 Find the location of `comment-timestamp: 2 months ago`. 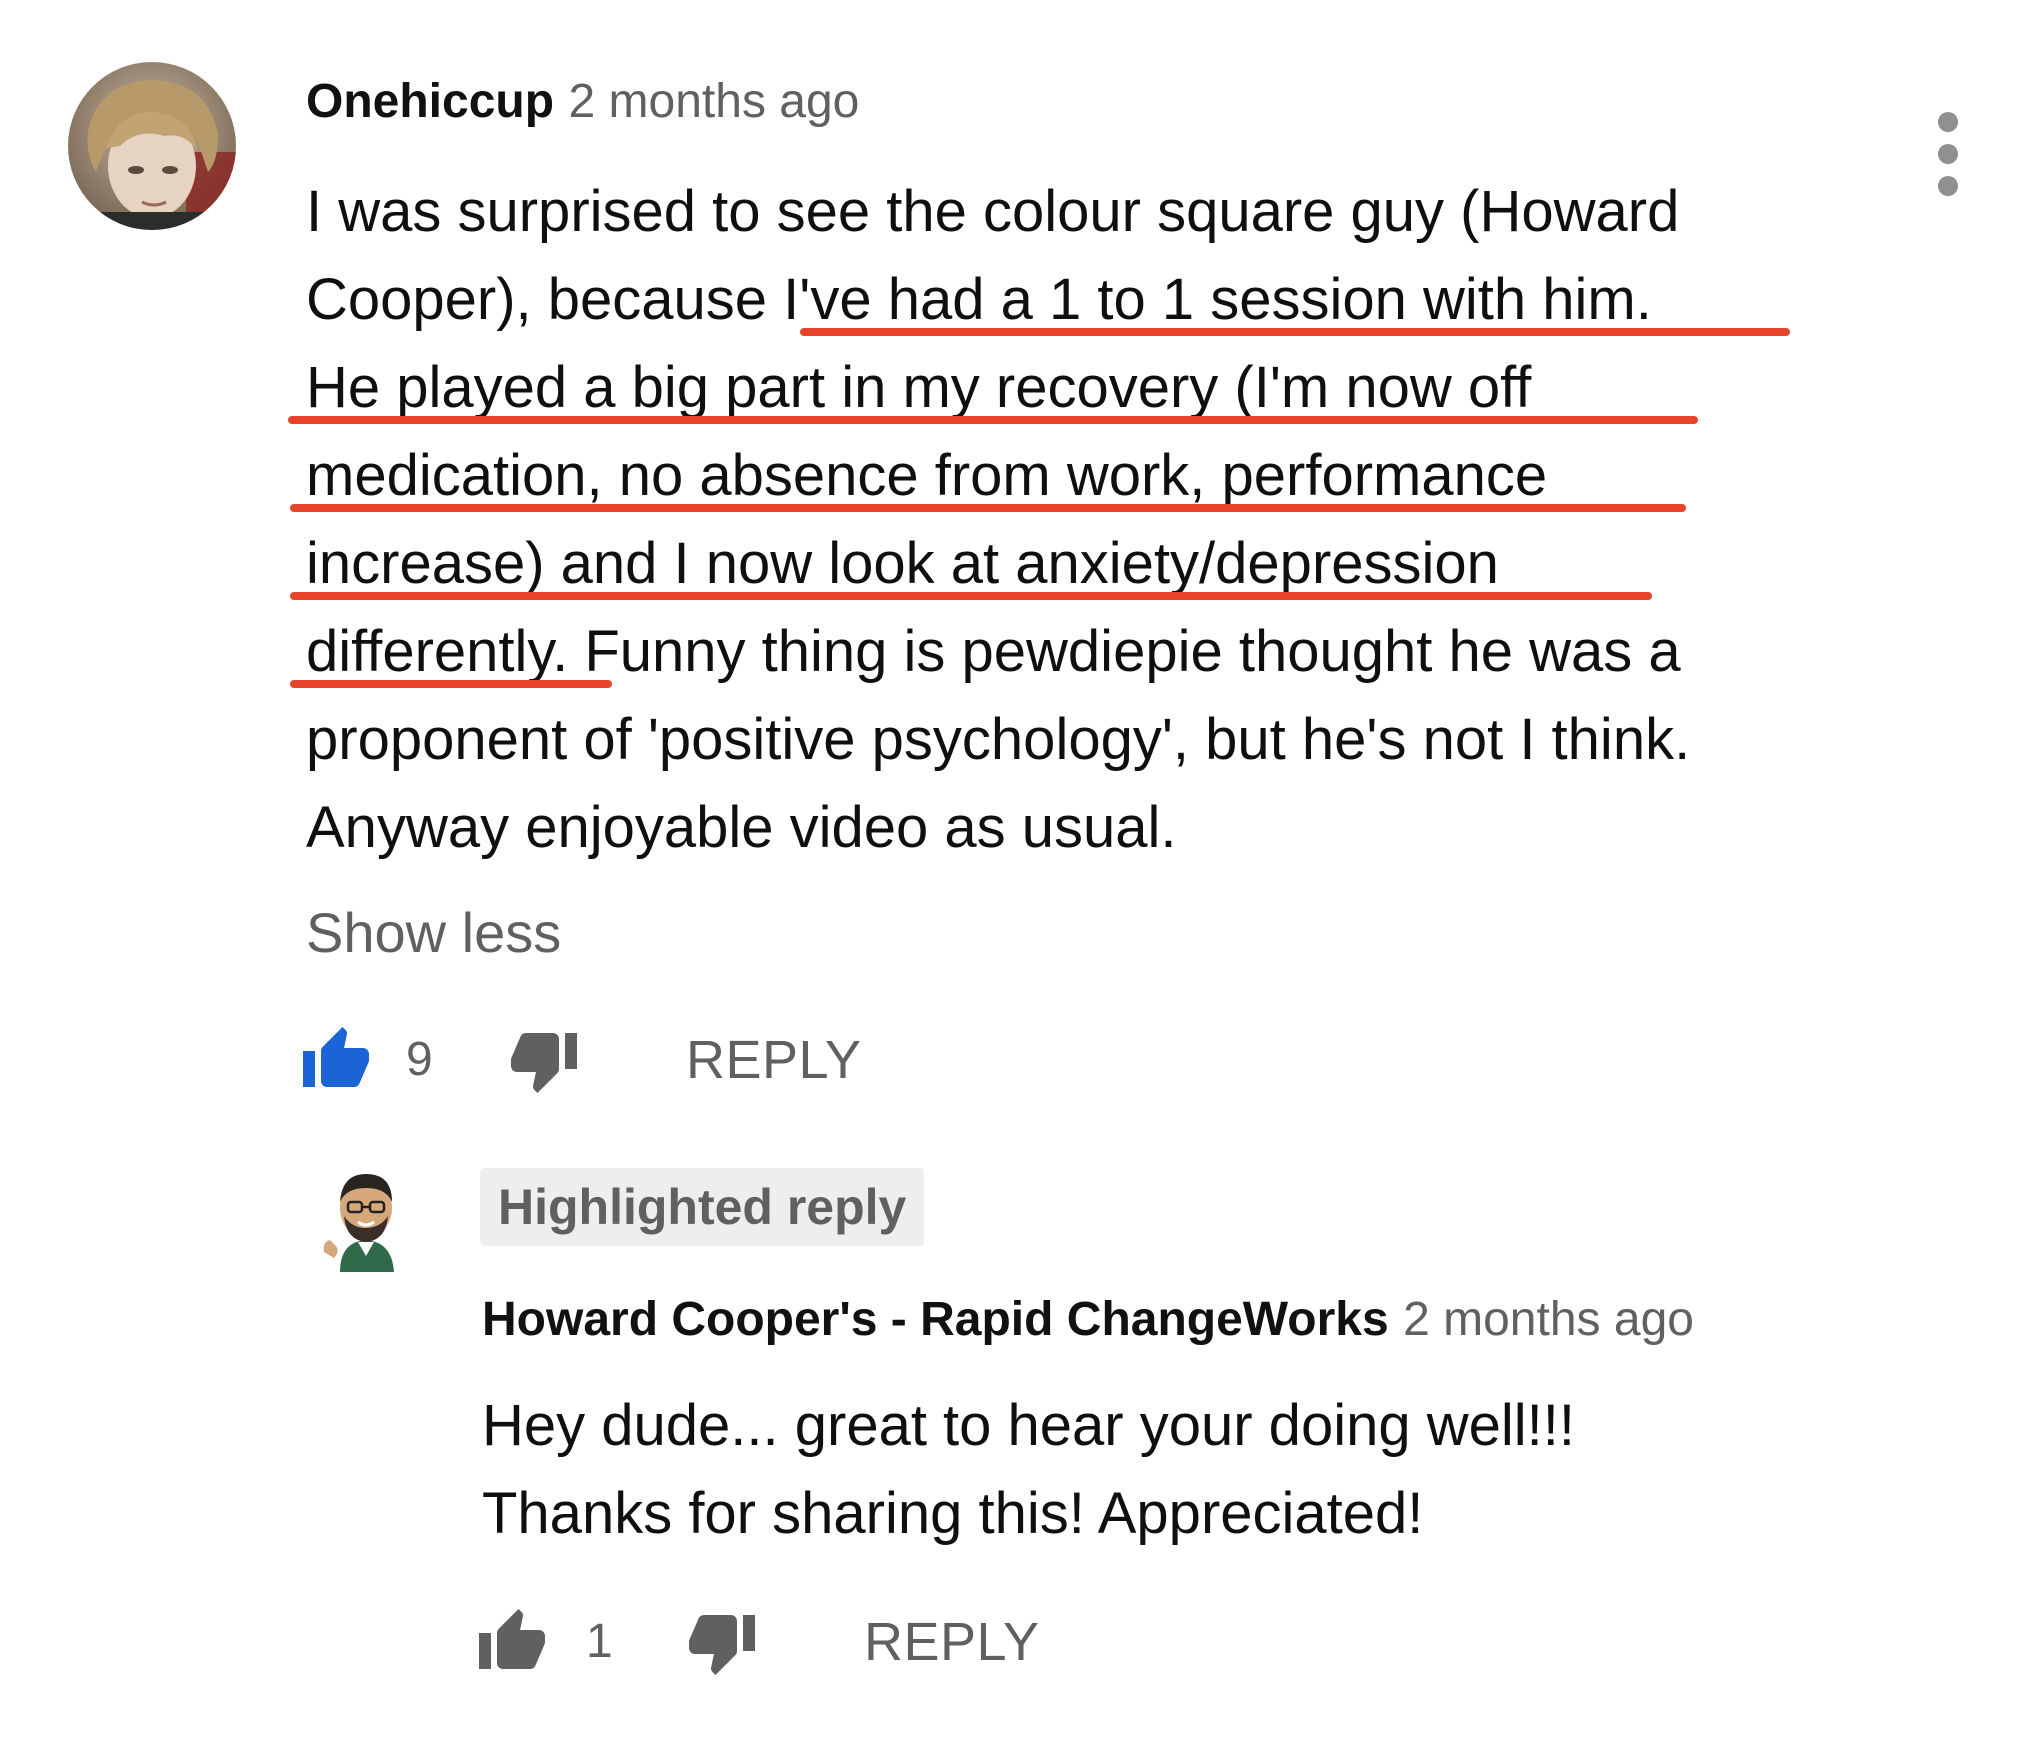

comment-timestamp: 2 months ago is located at coordinates (714, 101).